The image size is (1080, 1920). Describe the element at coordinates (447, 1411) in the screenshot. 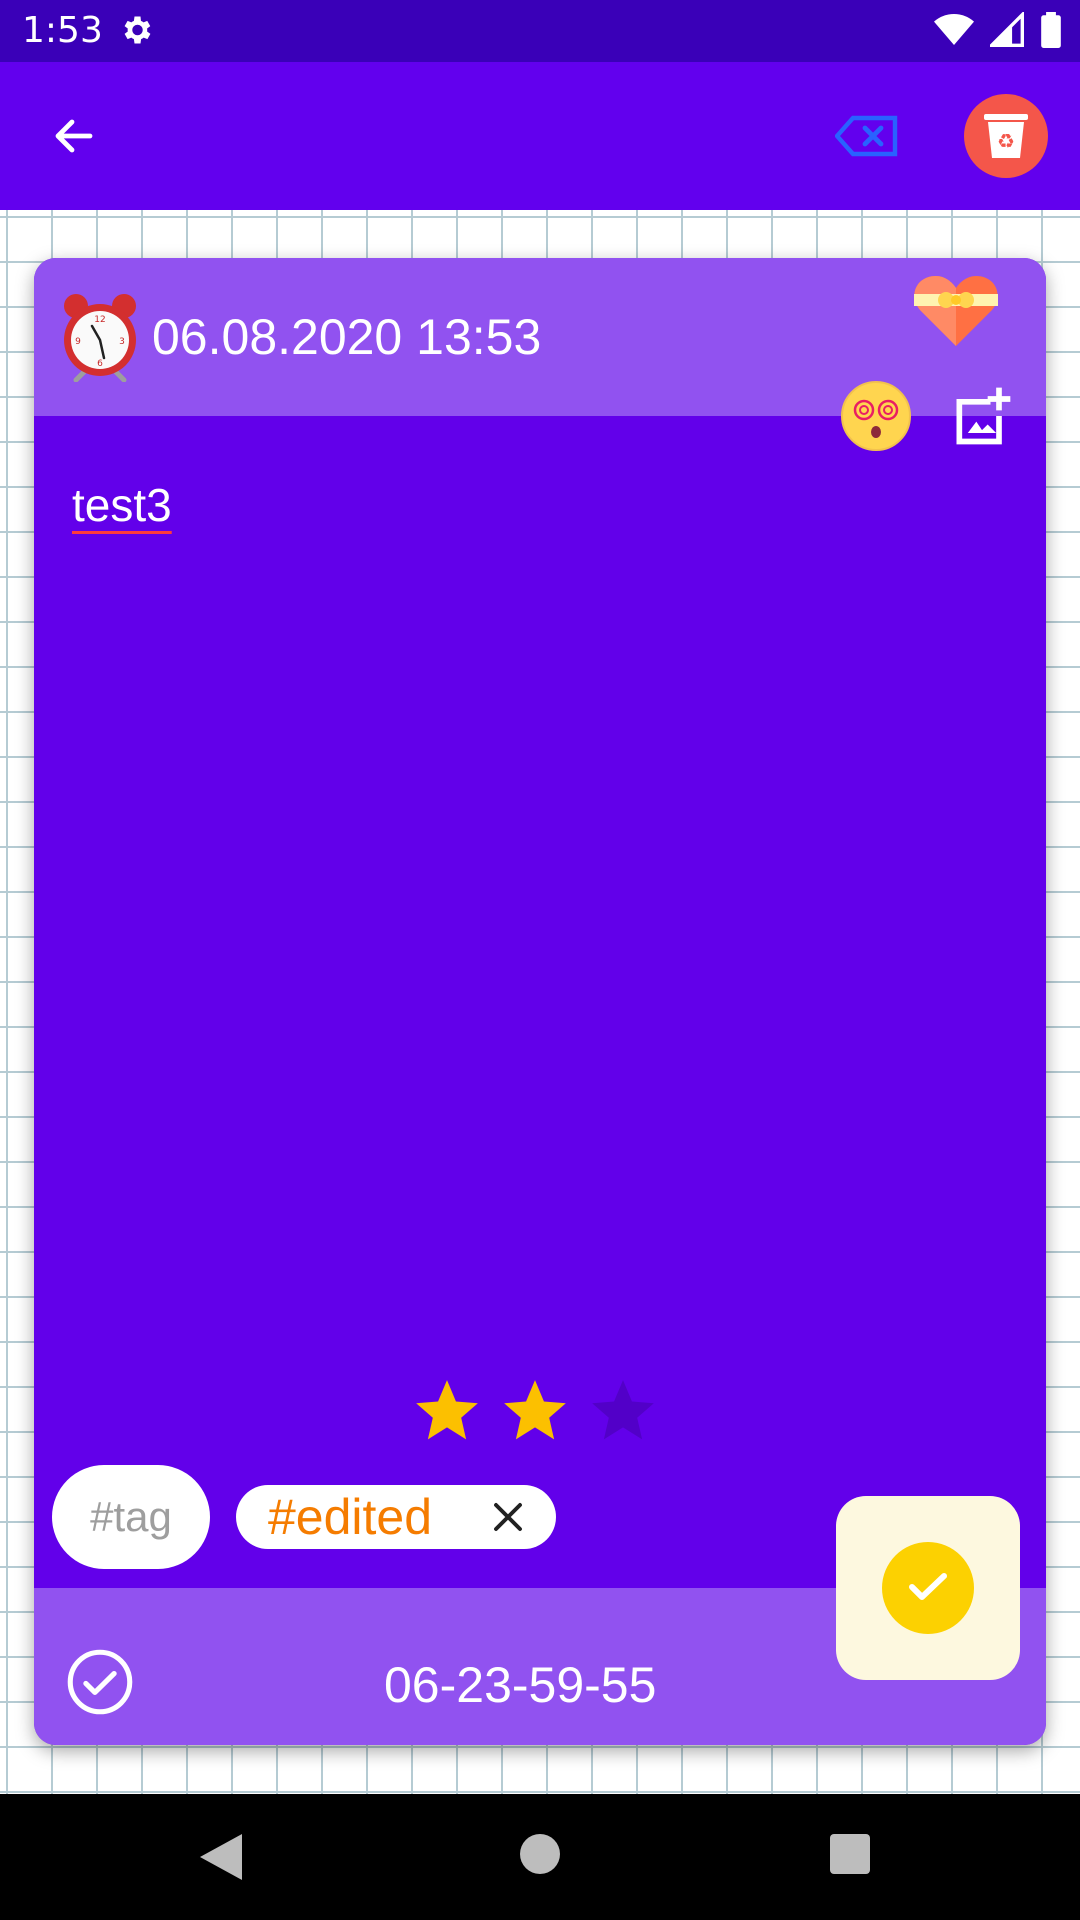

I see `star-1-icon` at that location.